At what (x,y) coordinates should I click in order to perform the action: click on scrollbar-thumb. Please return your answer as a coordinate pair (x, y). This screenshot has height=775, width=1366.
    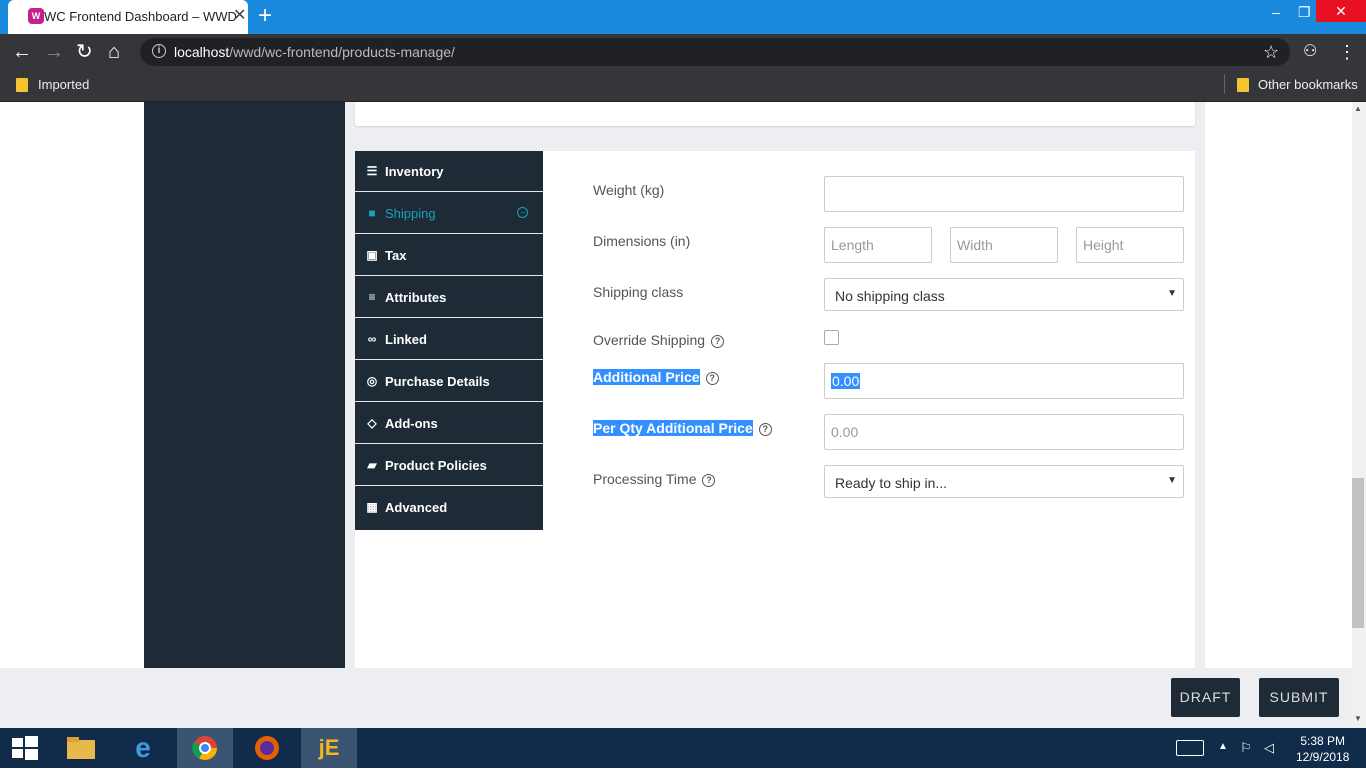
    Looking at the image, I should click on (1358, 553).